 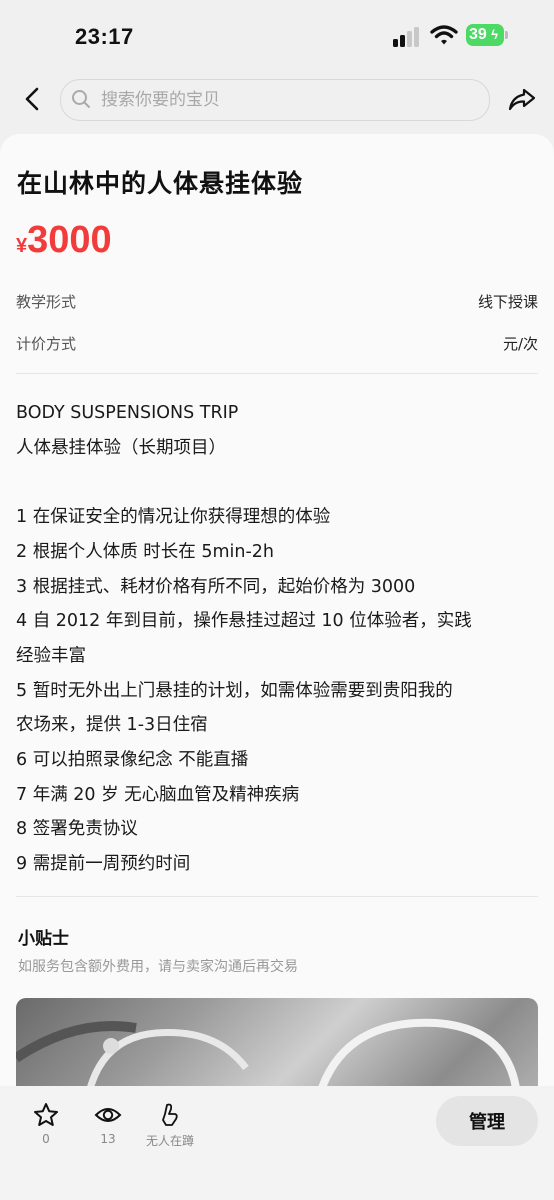 What do you see at coordinates (103, 864) in the screenshot?
I see `description-line: 9 需提前一周预约时间` at bounding box center [103, 864].